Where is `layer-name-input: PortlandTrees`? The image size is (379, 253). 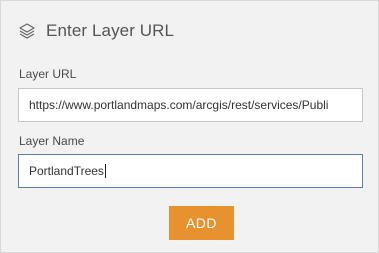 layer-name-input: PortlandTrees is located at coordinates (190, 171).